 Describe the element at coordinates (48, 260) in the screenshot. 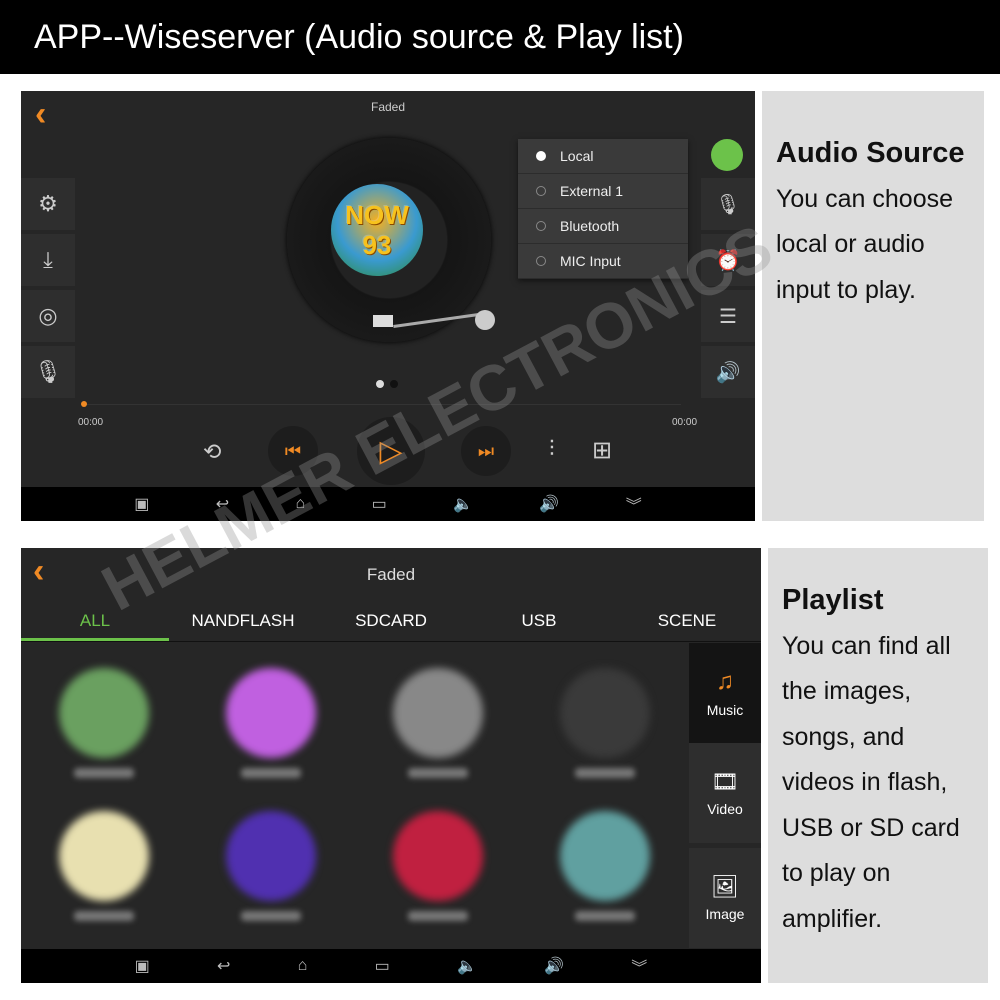

I see `download-icon: ⤓` at that location.